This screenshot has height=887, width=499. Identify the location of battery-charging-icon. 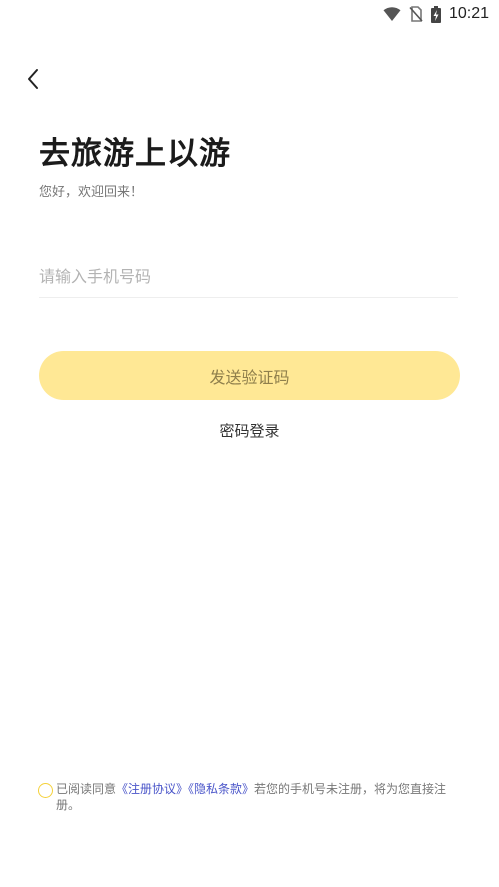
(435, 14).